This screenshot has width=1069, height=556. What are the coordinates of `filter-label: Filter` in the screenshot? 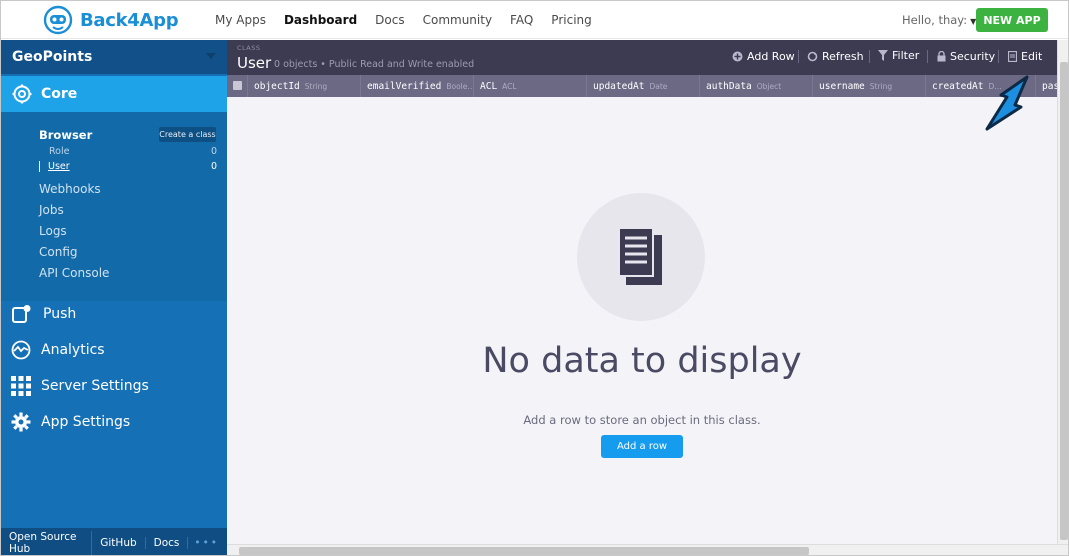 It's located at (906, 55).